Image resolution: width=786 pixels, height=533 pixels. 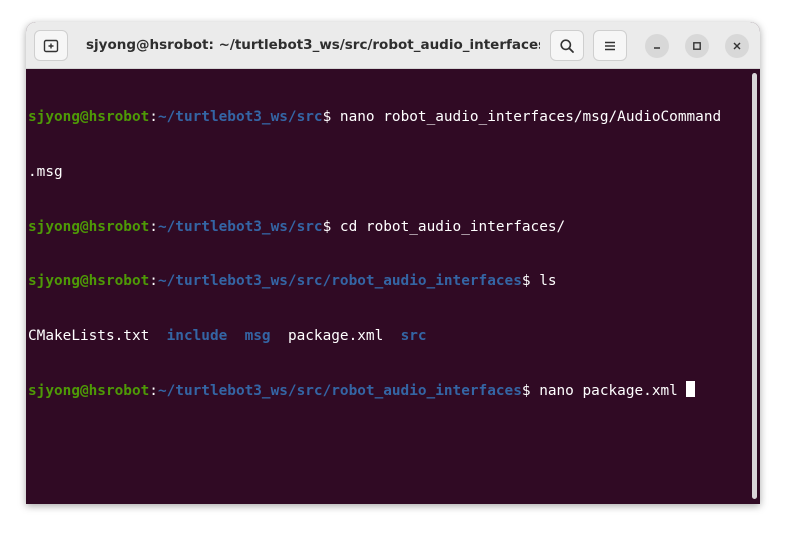 I want to click on search-button, so click(x=567, y=45).